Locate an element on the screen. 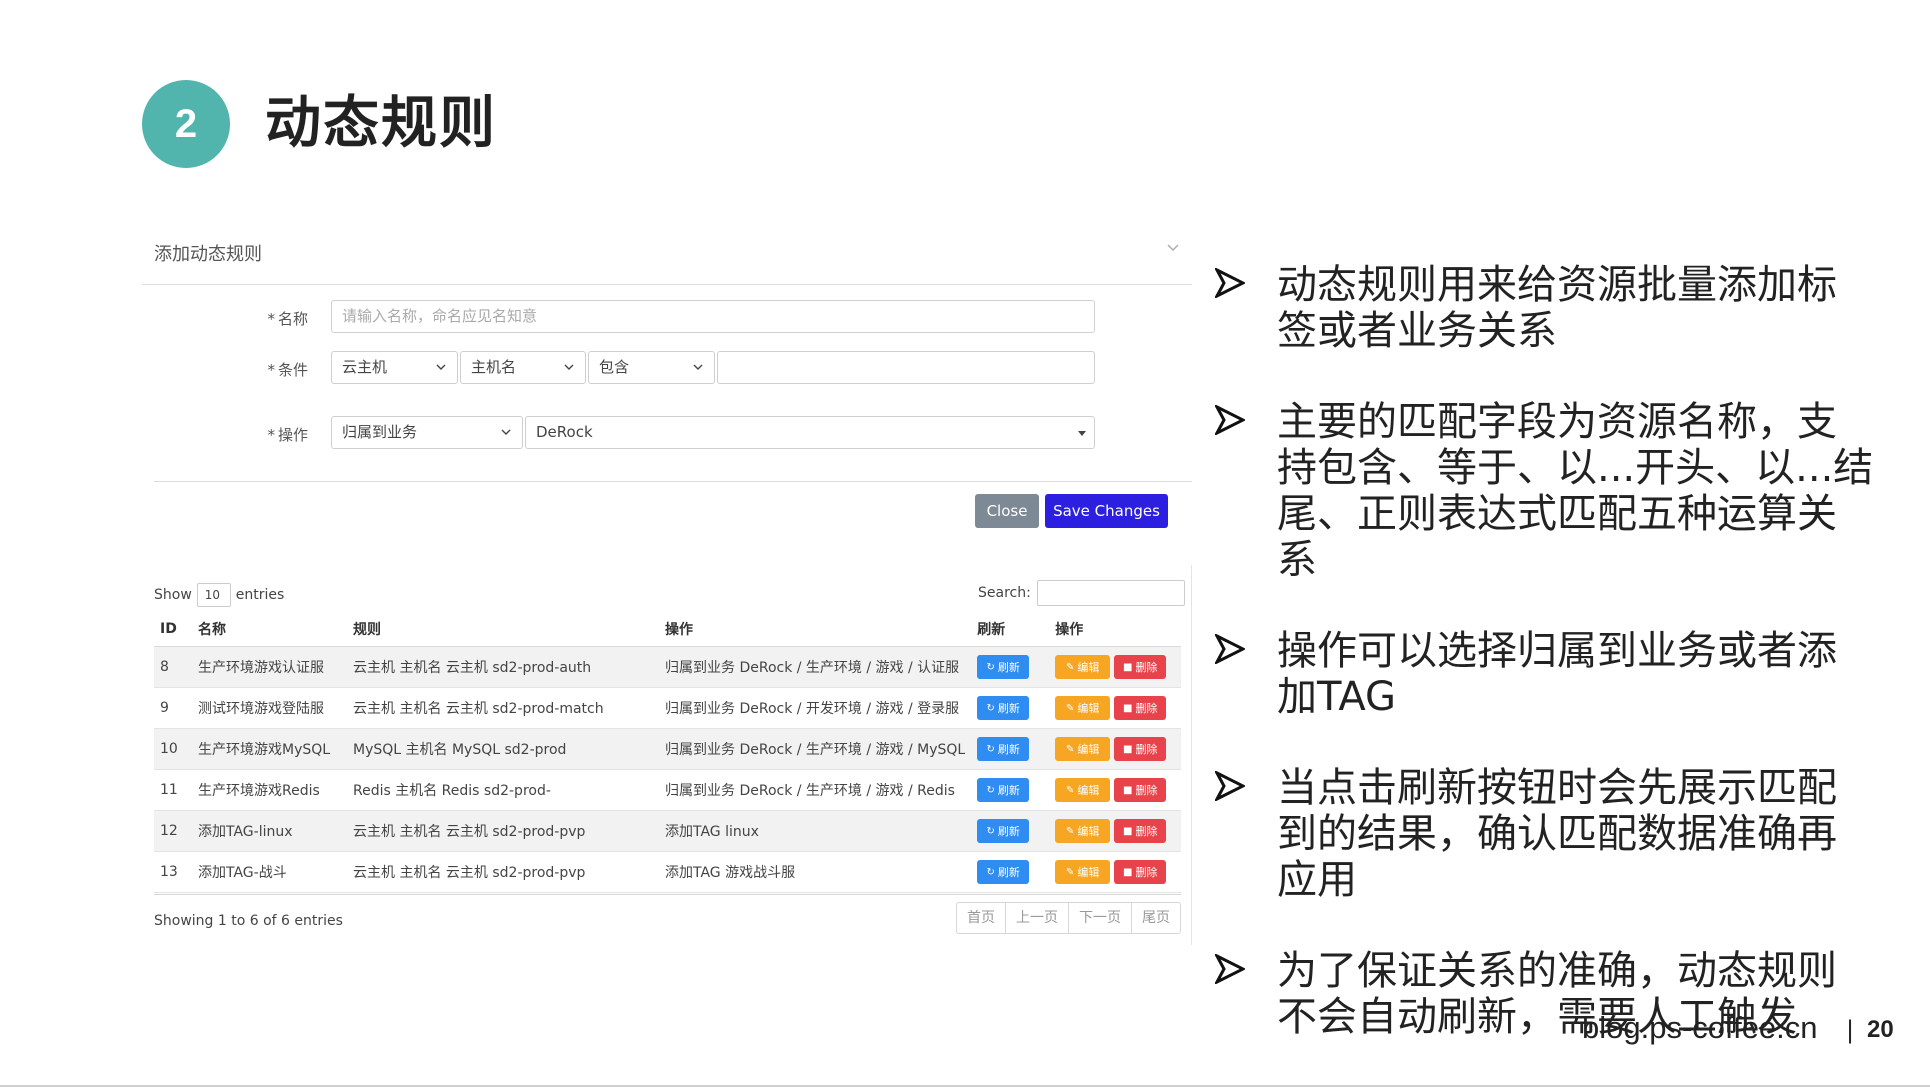 The height and width of the screenshot is (1087, 1930). action-type-select: 归属到业务 is located at coordinates (427, 432).